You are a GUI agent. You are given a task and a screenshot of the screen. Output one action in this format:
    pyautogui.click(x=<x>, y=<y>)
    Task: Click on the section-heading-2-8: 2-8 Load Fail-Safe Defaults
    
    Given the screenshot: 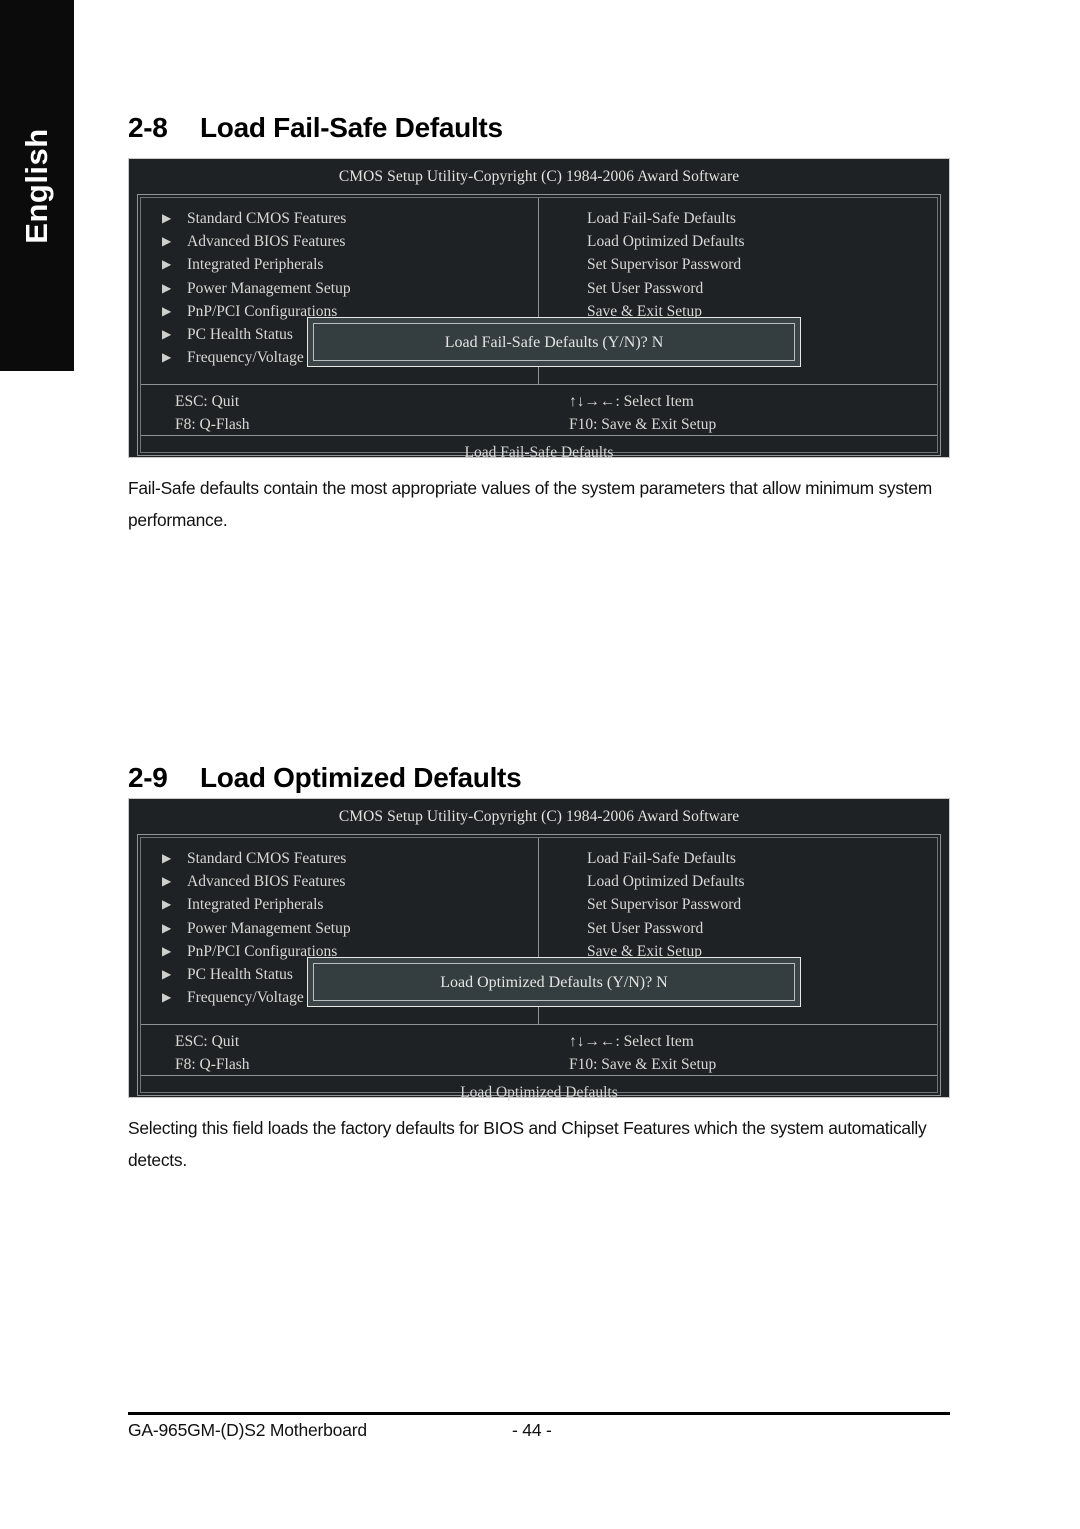 What is the action you would take?
    pyautogui.click(x=543, y=128)
    